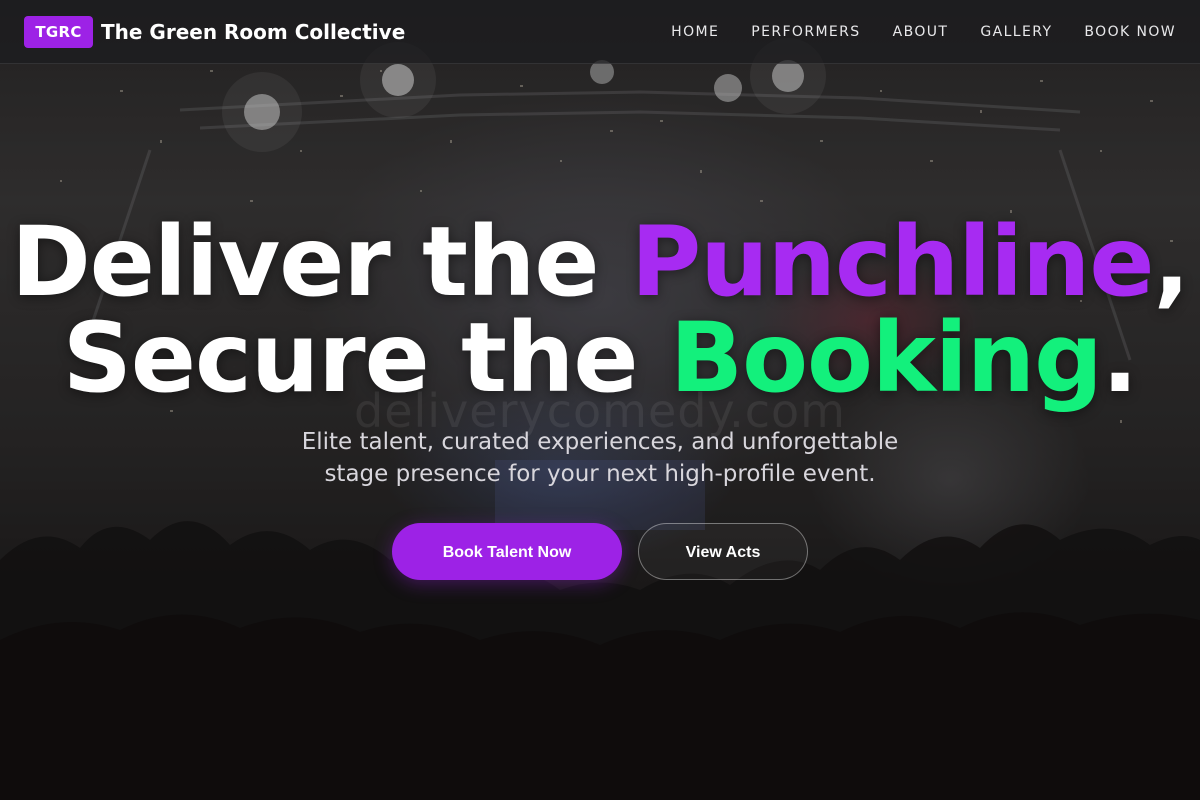 This screenshot has height=800, width=1200. Describe the element at coordinates (1016, 32) in the screenshot. I see `nav-link-gallery: GALLERY` at that location.